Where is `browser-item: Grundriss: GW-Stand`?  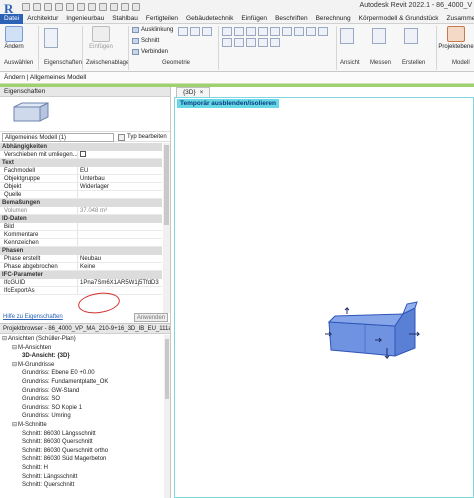
browser-item: Grundriss: GW-Stand is located at coordinates (82, 391).